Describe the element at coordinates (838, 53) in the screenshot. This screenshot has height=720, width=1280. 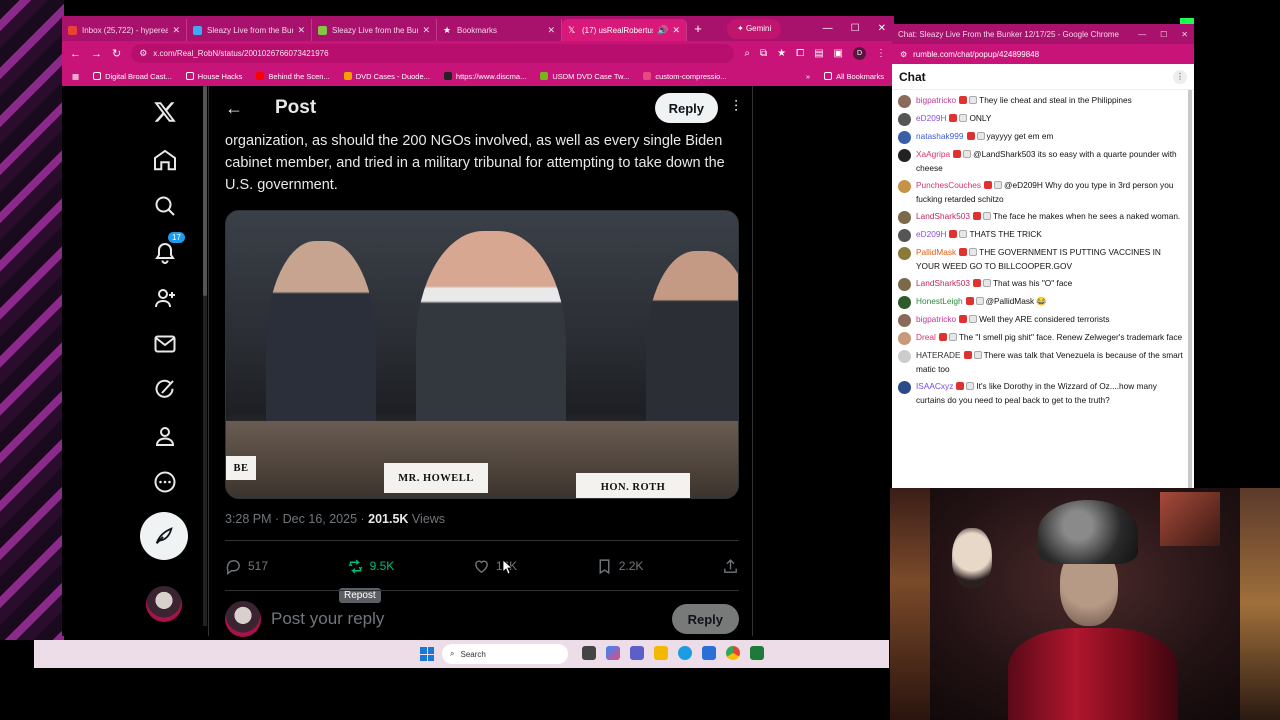
I see `tab-search-icon: ▣` at that location.